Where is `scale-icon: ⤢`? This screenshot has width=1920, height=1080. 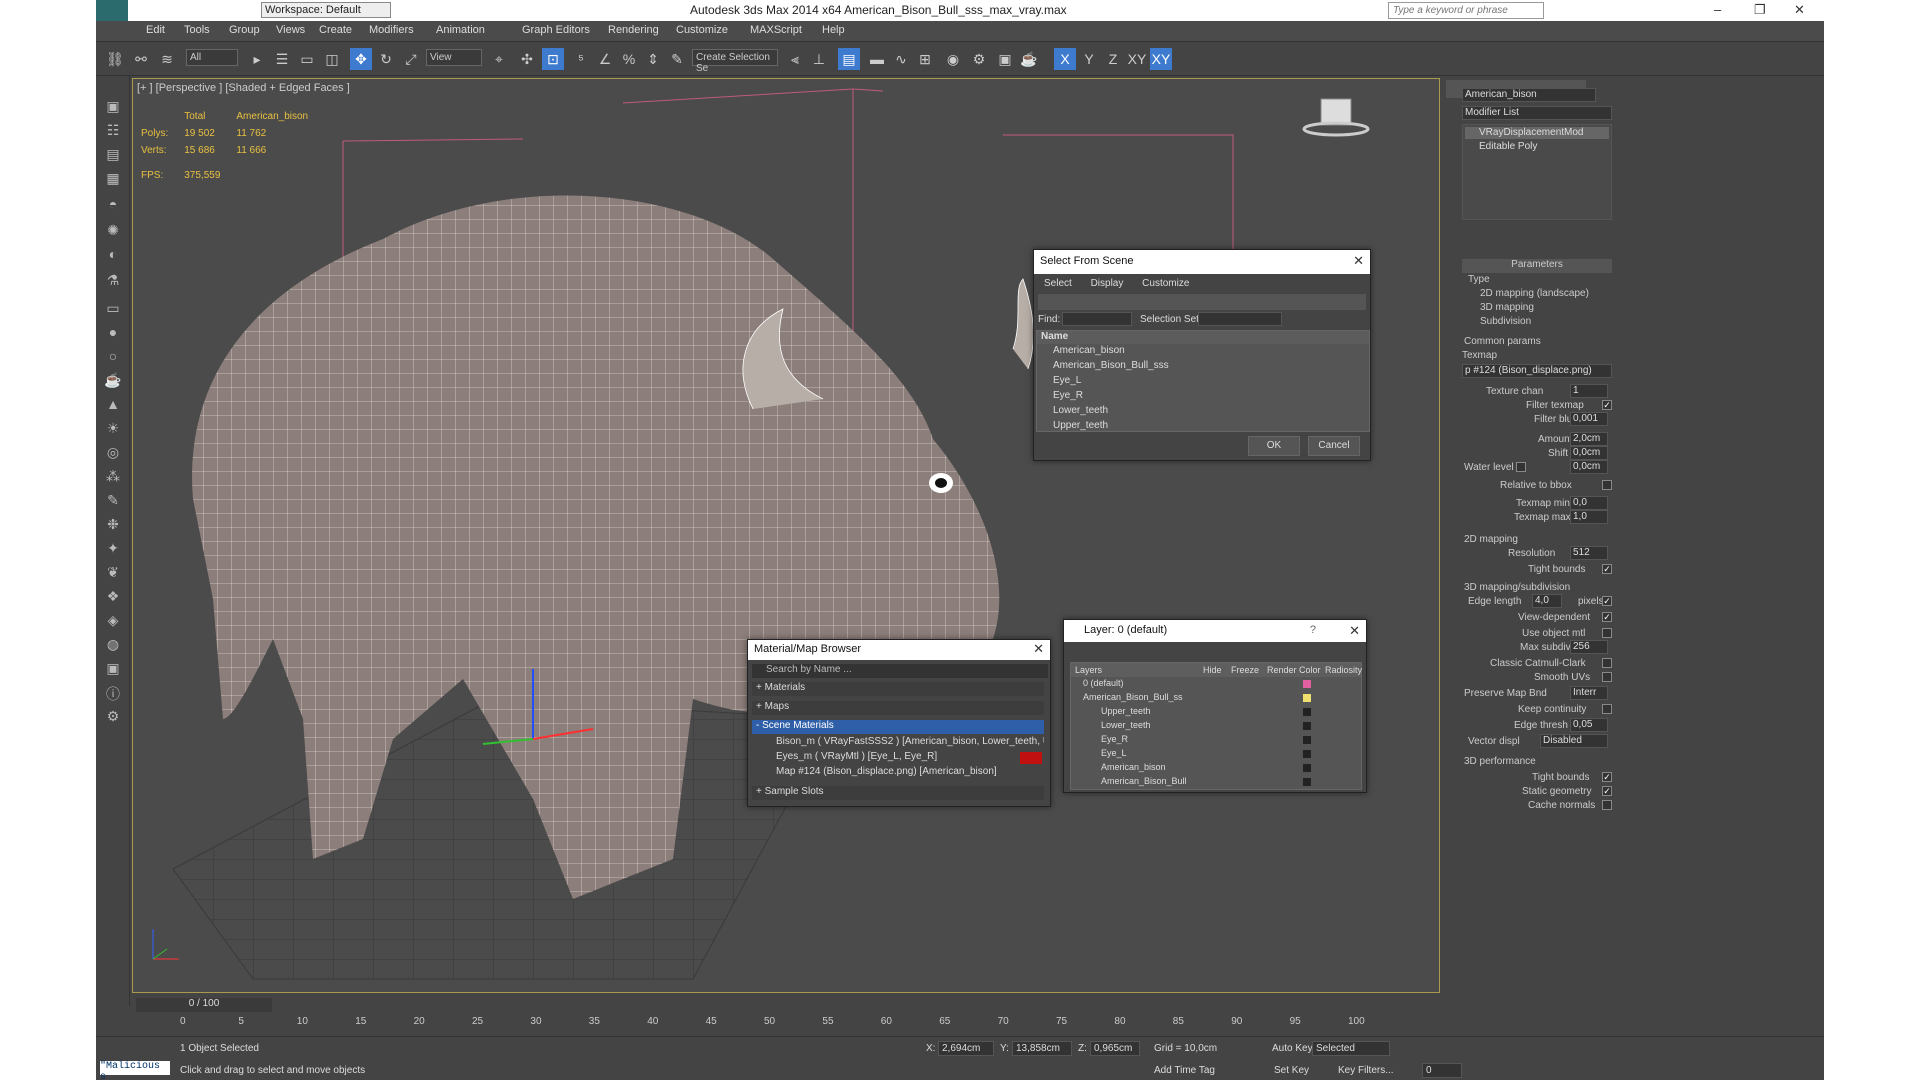 scale-icon: ⤢ is located at coordinates (411, 59).